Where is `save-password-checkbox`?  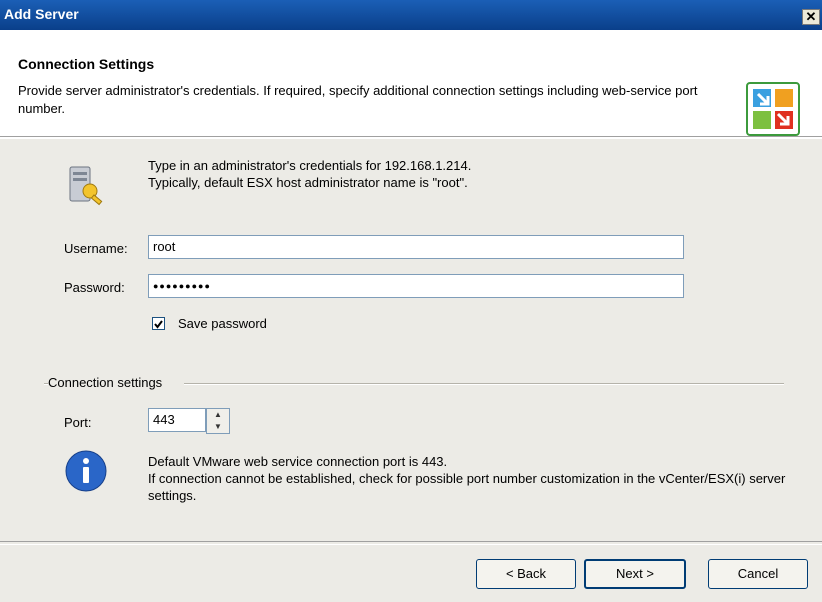 save-password-checkbox is located at coordinates (158, 323).